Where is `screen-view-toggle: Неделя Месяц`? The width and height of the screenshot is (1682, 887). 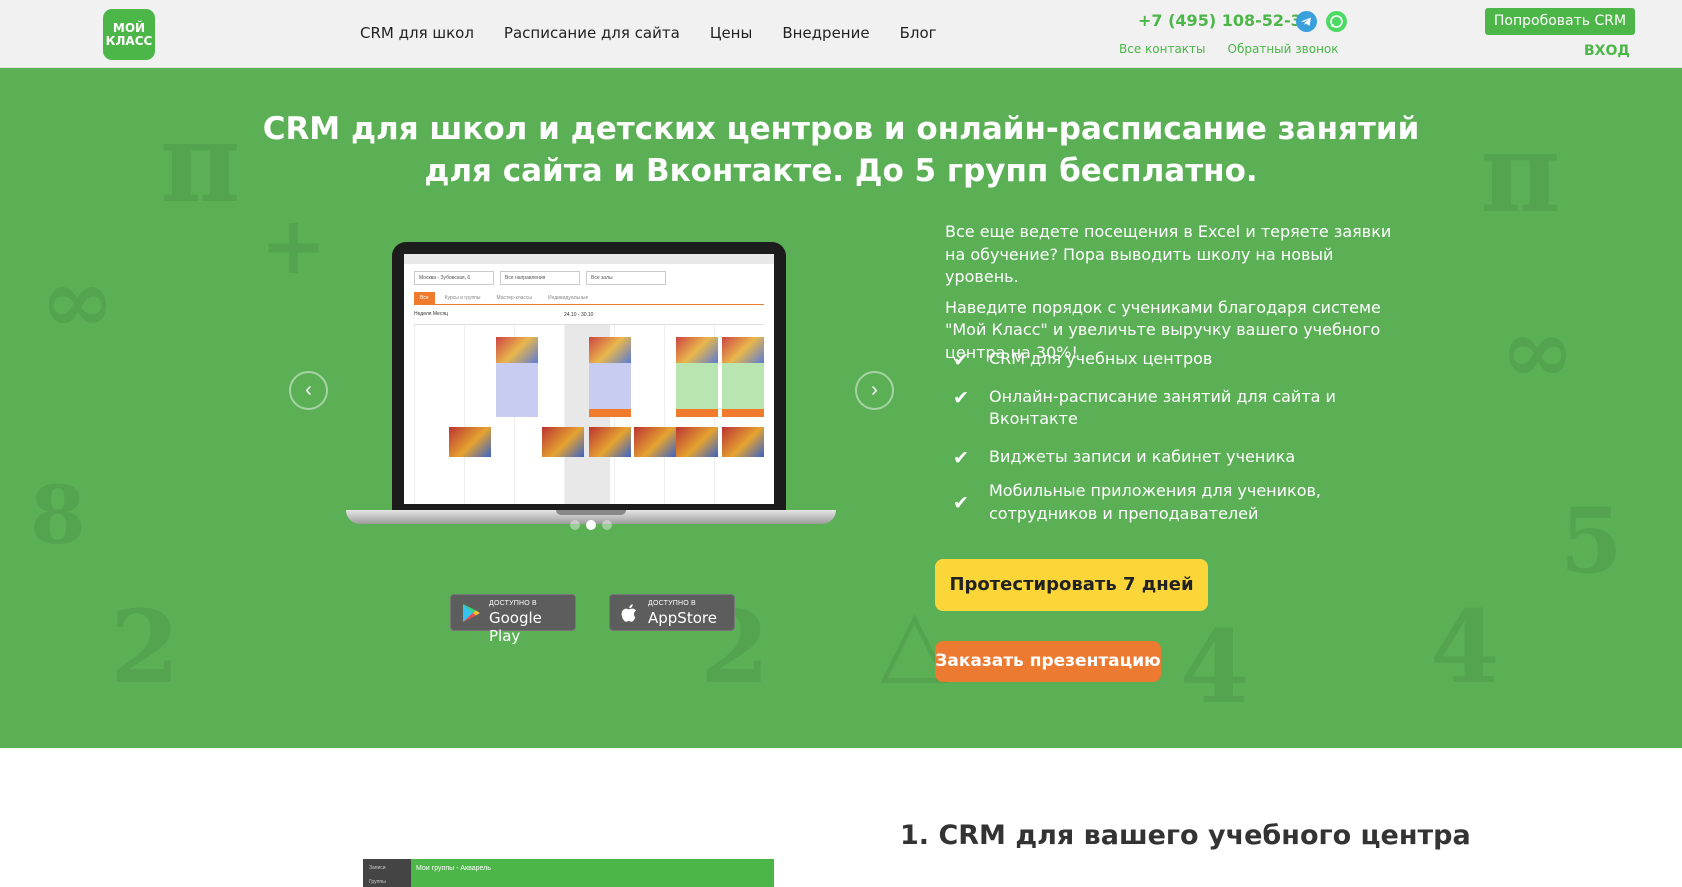
screen-view-toggle: Неделя Месяц is located at coordinates (431, 314).